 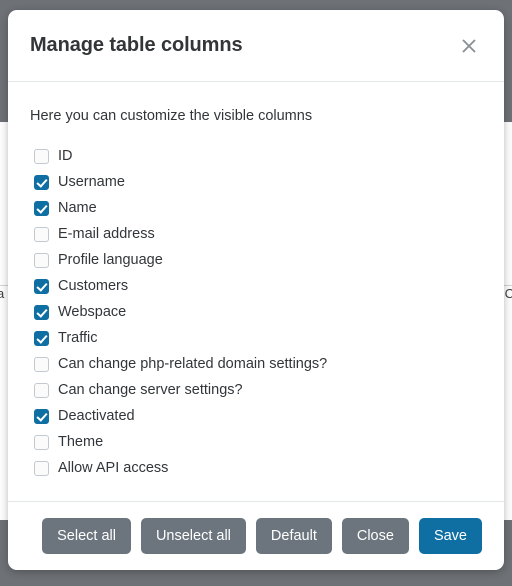 What do you see at coordinates (256, 182) in the screenshot?
I see `column-list-item: Username` at bounding box center [256, 182].